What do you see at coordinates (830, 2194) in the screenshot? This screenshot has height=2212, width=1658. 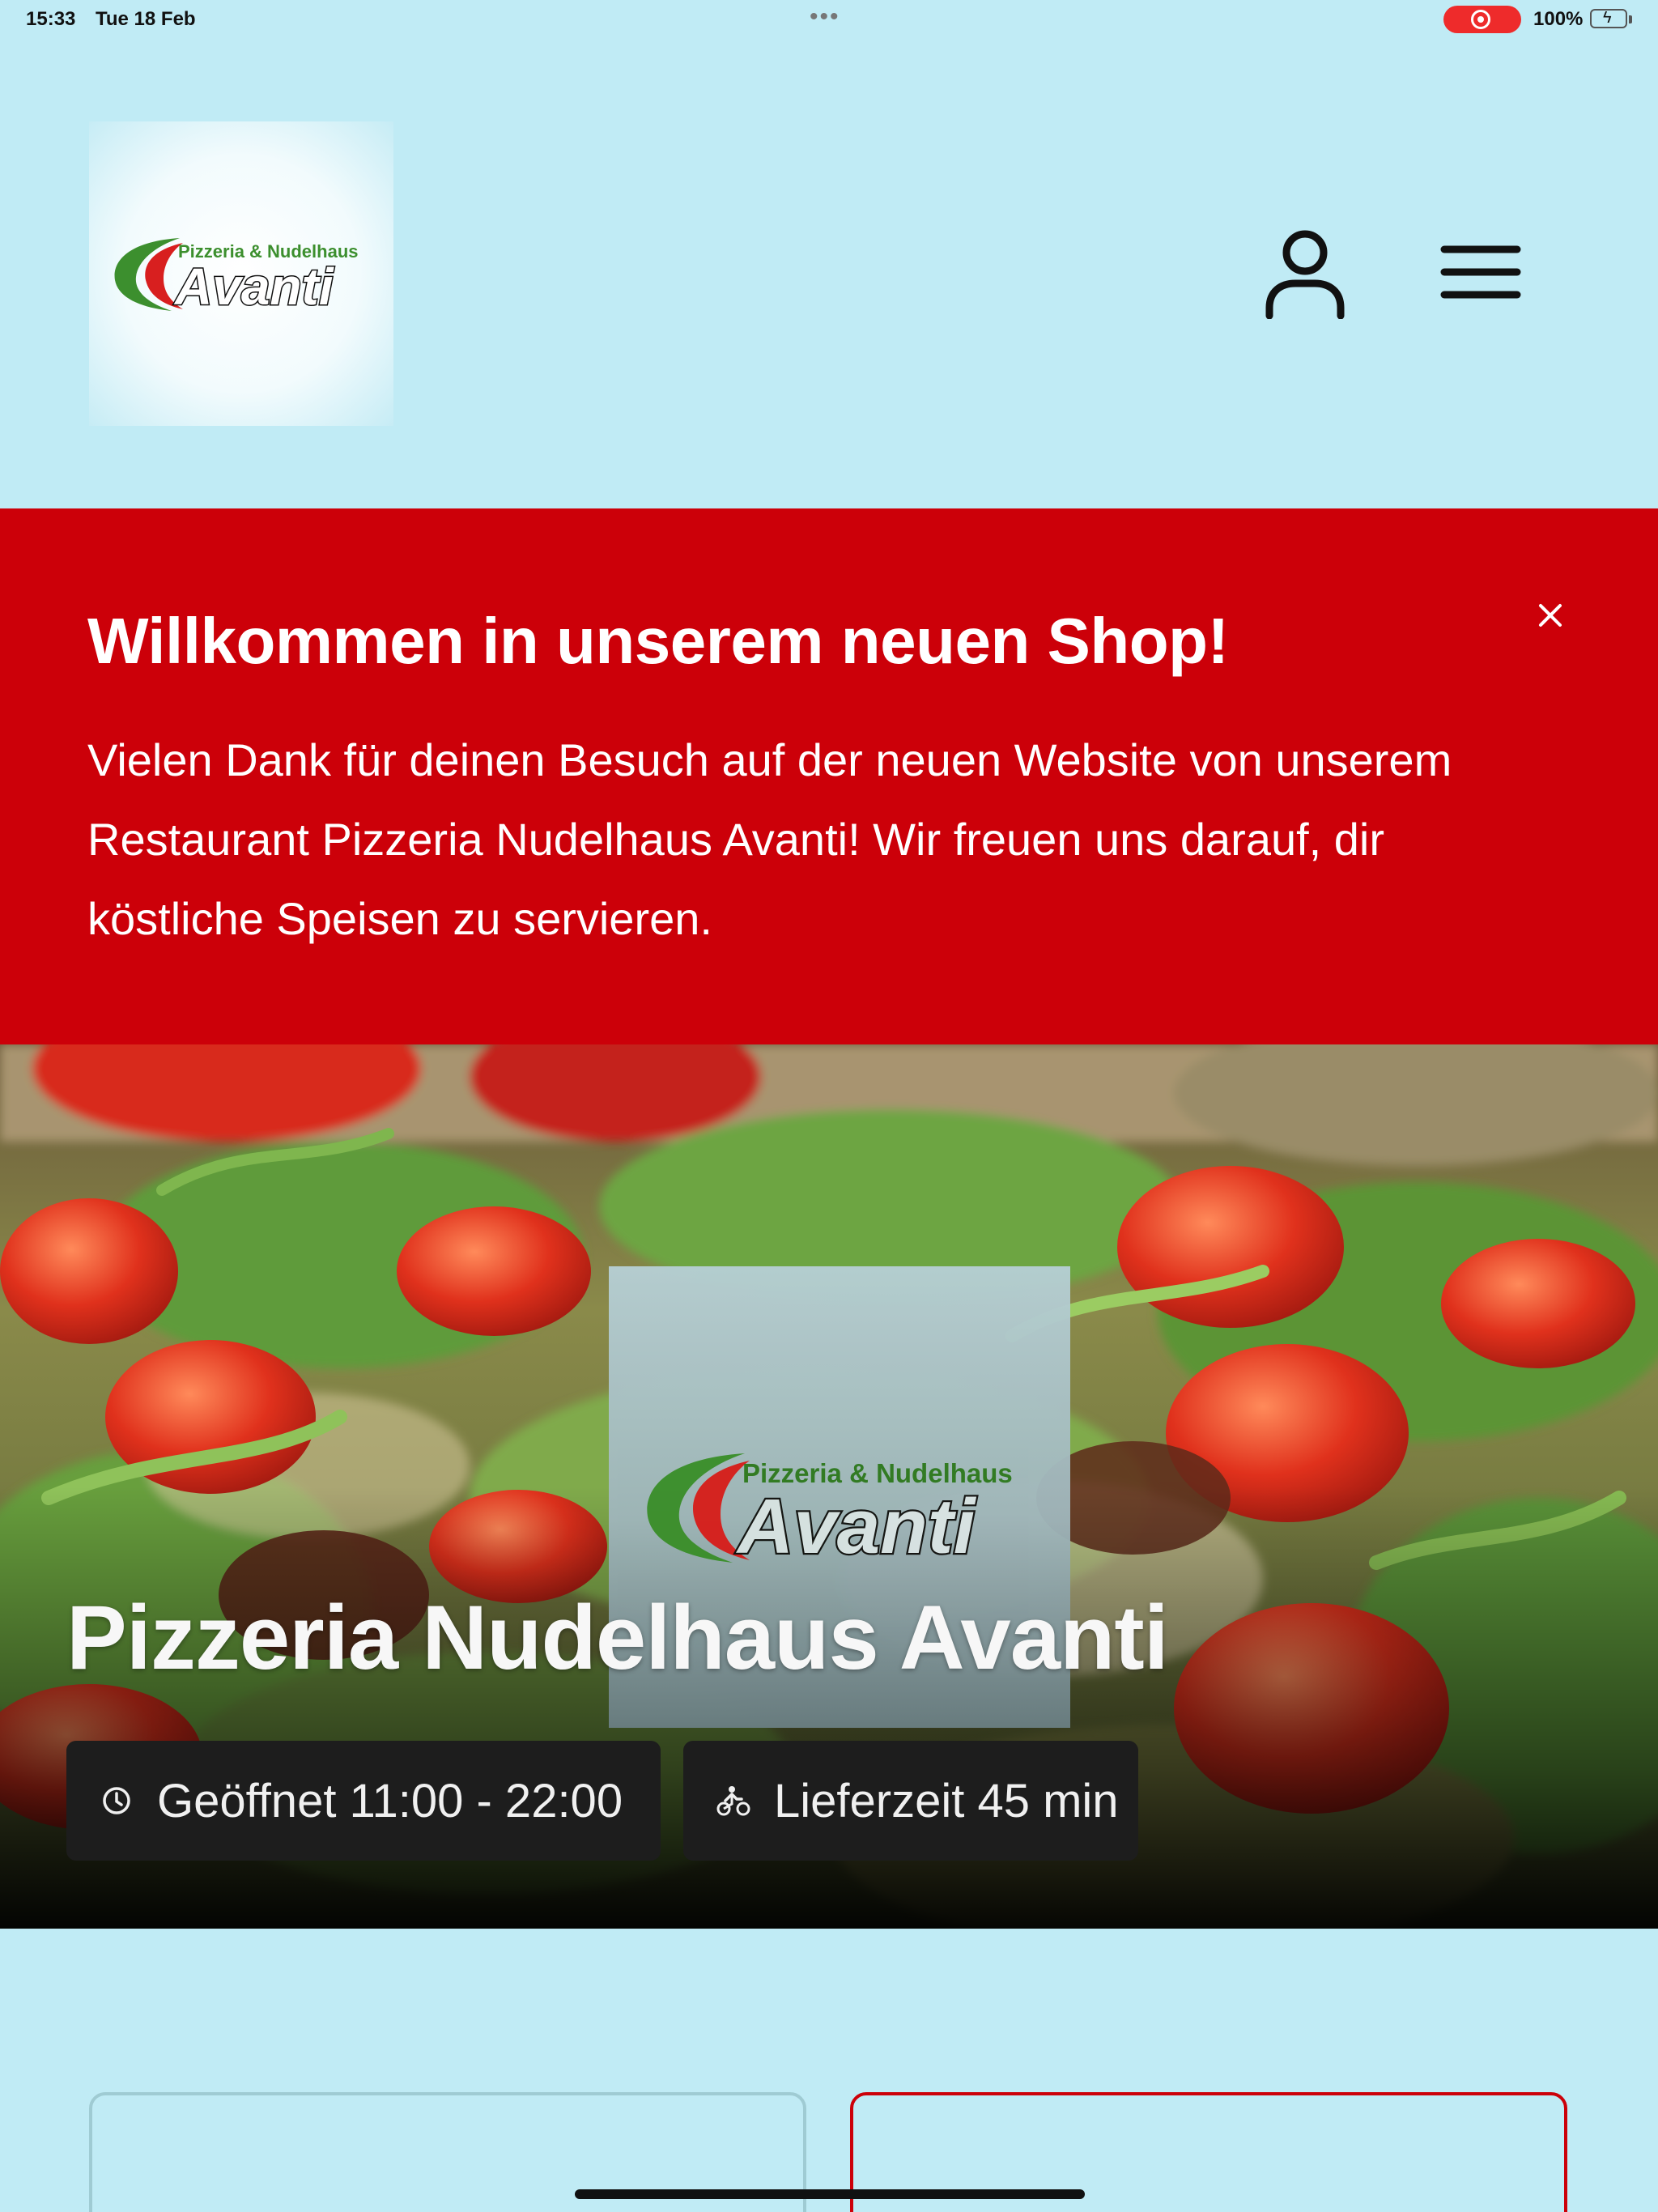 I see `home-indicator` at bounding box center [830, 2194].